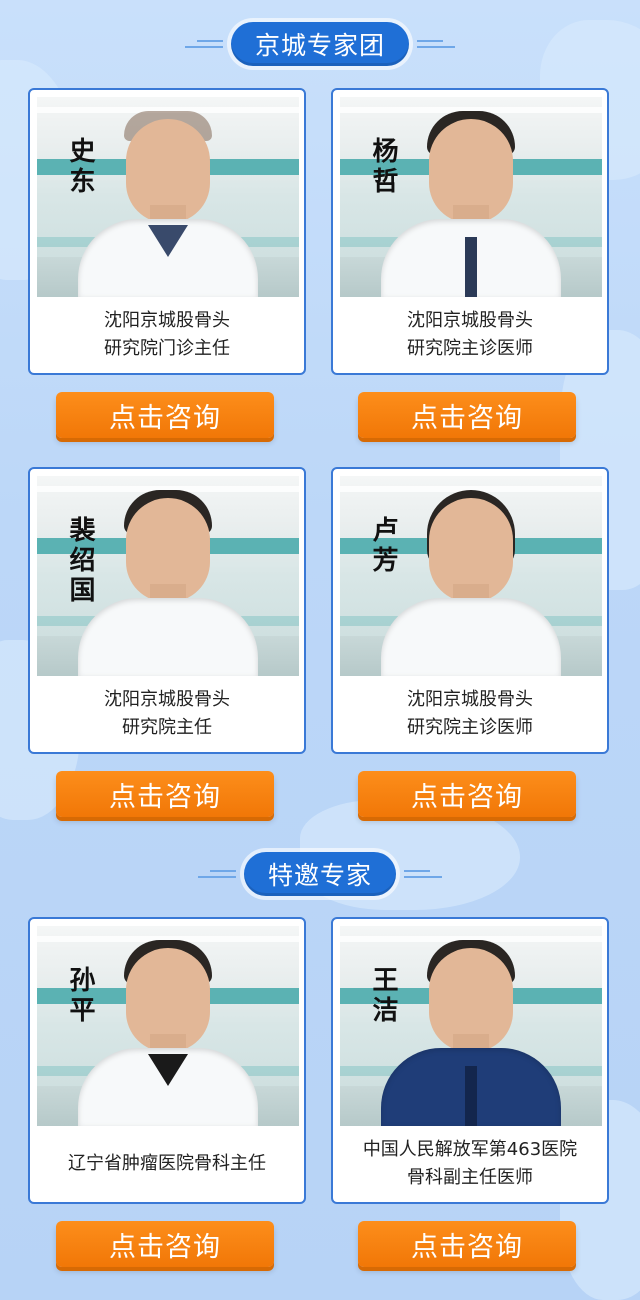 Image resolution: width=640 pixels, height=1300 pixels. I want to click on expert-card: 裴绍国 沈阳京城股骨头 研究院主任, so click(167, 610).